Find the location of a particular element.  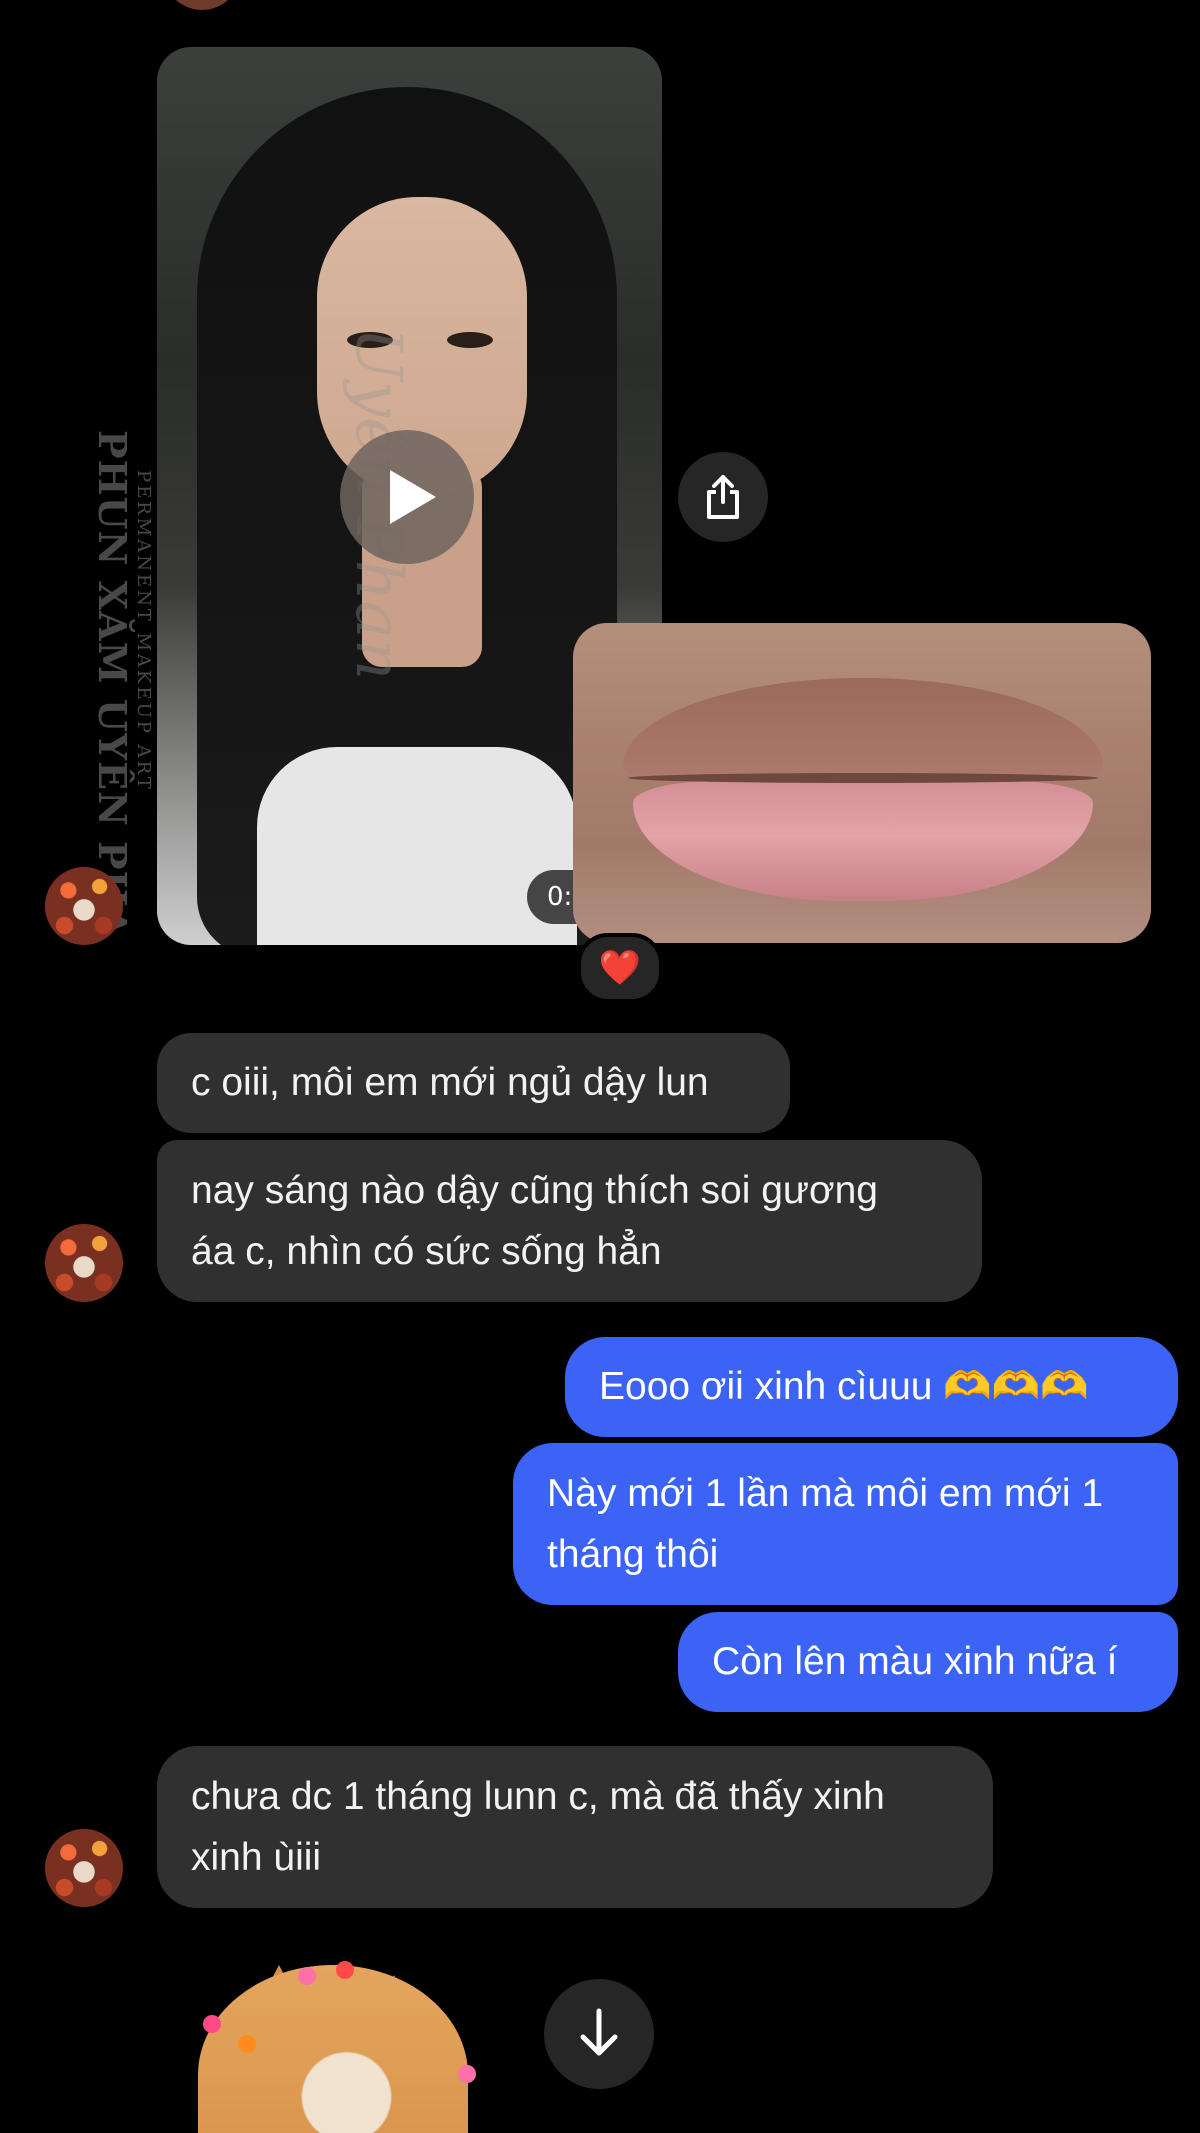

message-bubble-outgoing: Còn lên màu xinh nữa í is located at coordinates (928, 1662).